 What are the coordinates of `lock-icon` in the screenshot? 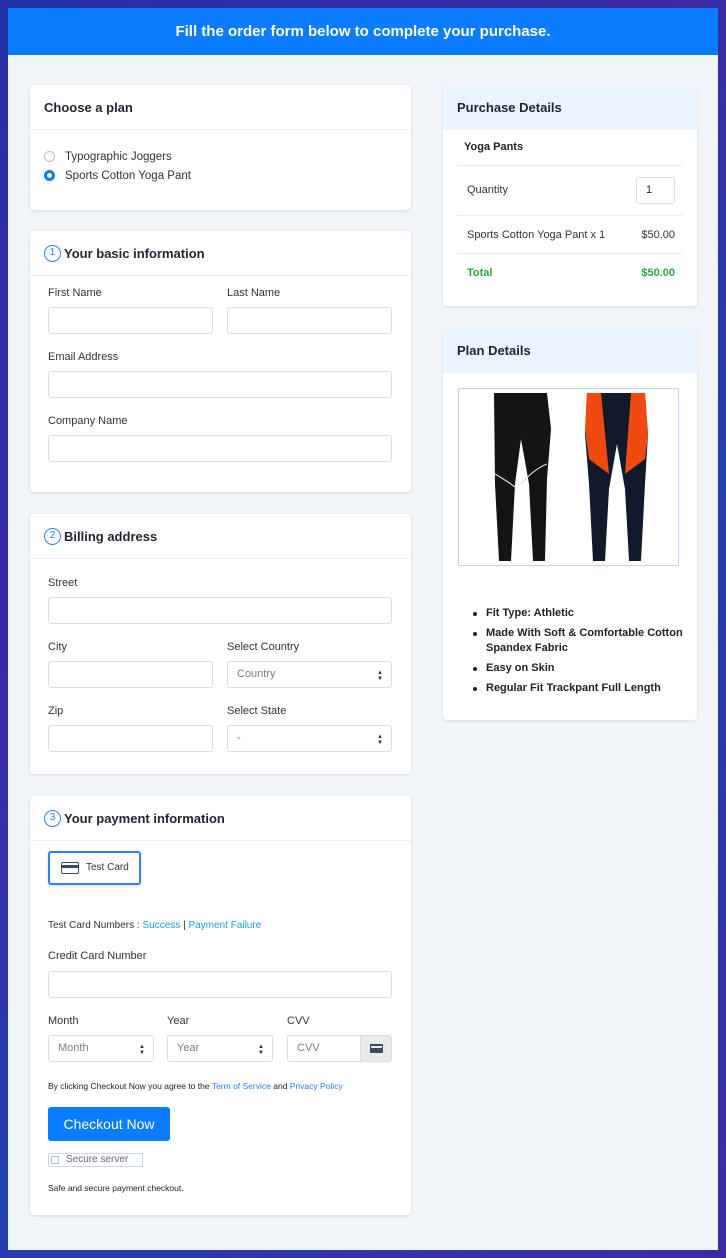 It's located at (55, 1160).